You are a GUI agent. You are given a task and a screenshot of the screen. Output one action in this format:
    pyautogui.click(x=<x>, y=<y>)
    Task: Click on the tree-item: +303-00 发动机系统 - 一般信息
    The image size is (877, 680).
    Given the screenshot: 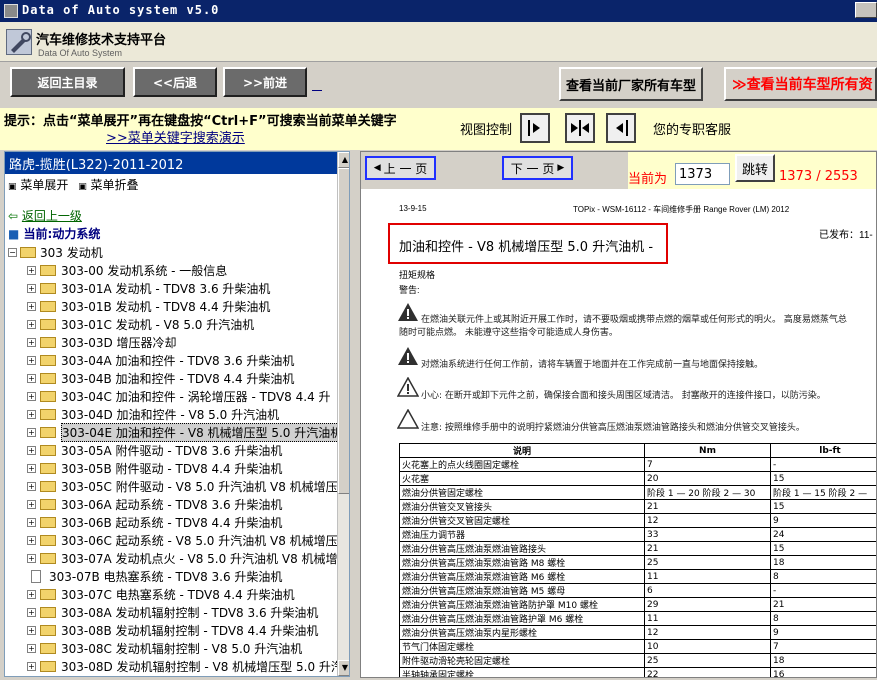 What is the action you would take?
    pyautogui.click(x=127, y=270)
    